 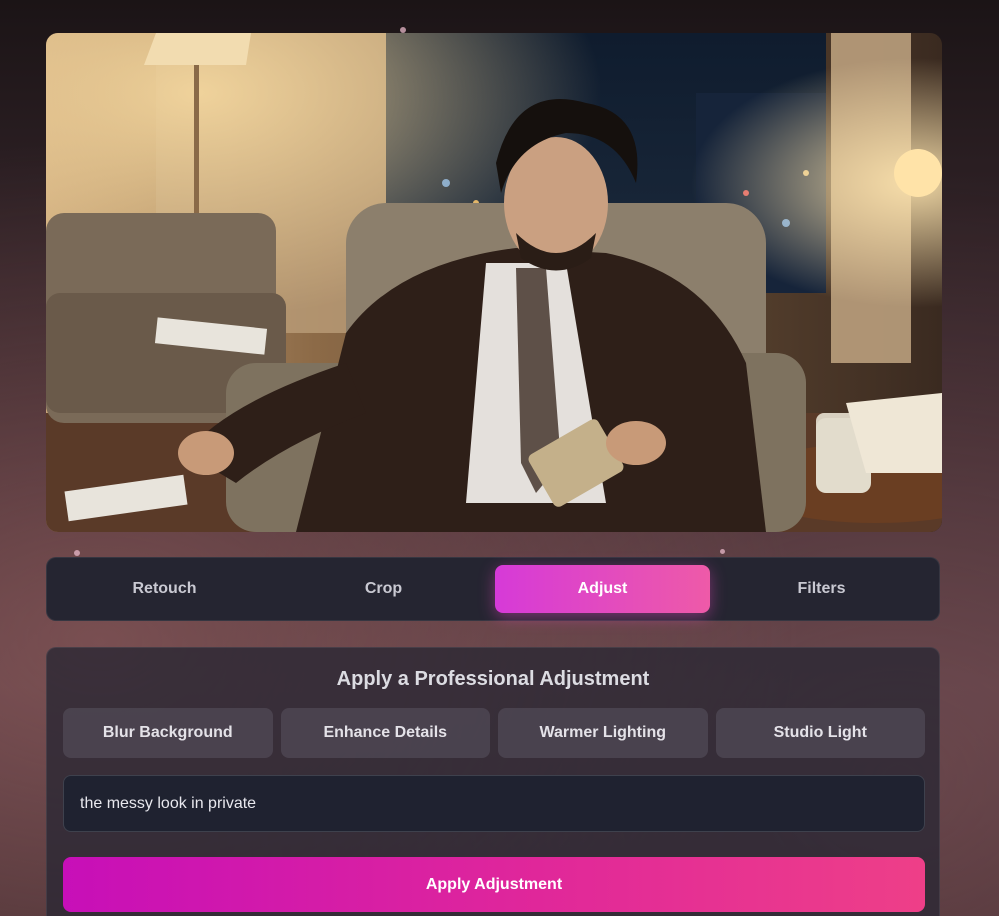 I want to click on tab-retouch: Retouch, so click(x=164, y=589).